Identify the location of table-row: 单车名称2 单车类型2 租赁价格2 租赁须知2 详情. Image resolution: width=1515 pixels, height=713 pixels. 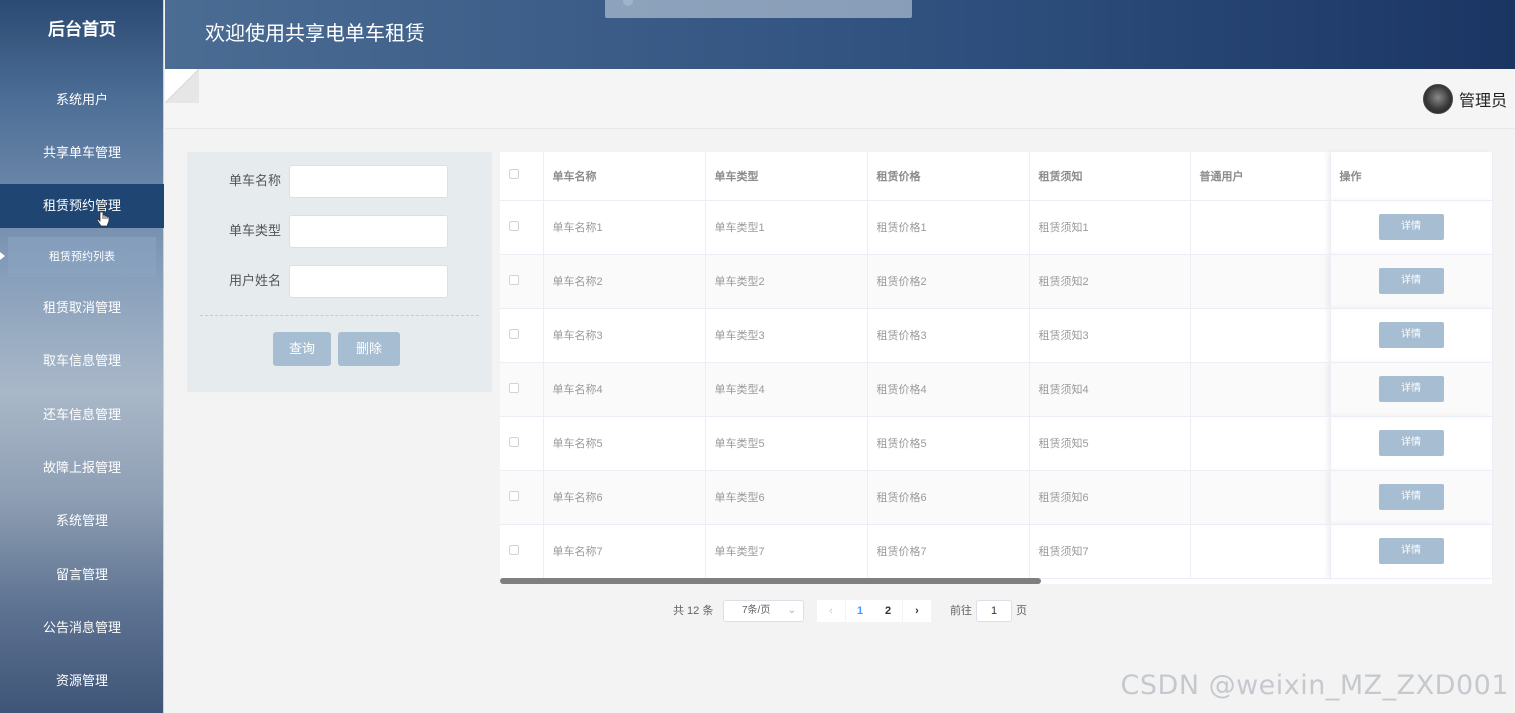
(996, 281).